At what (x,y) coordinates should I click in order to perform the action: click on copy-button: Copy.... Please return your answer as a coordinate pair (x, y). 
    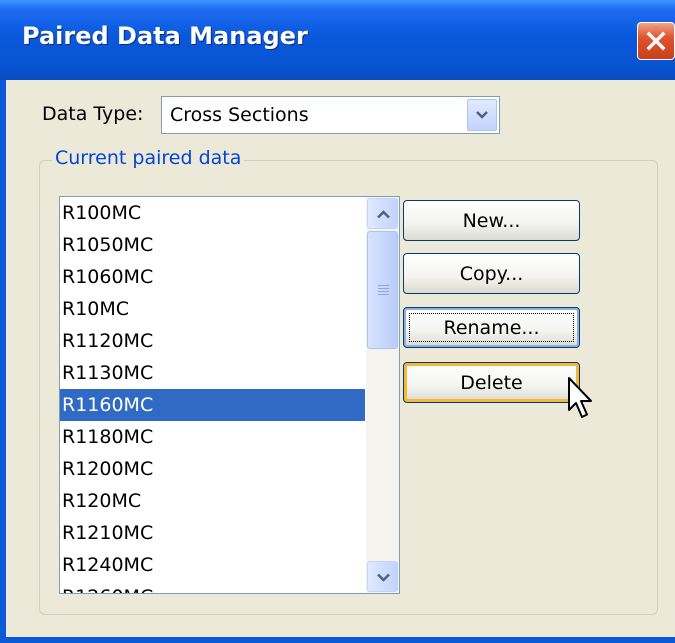
    Looking at the image, I should click on (491, 273).